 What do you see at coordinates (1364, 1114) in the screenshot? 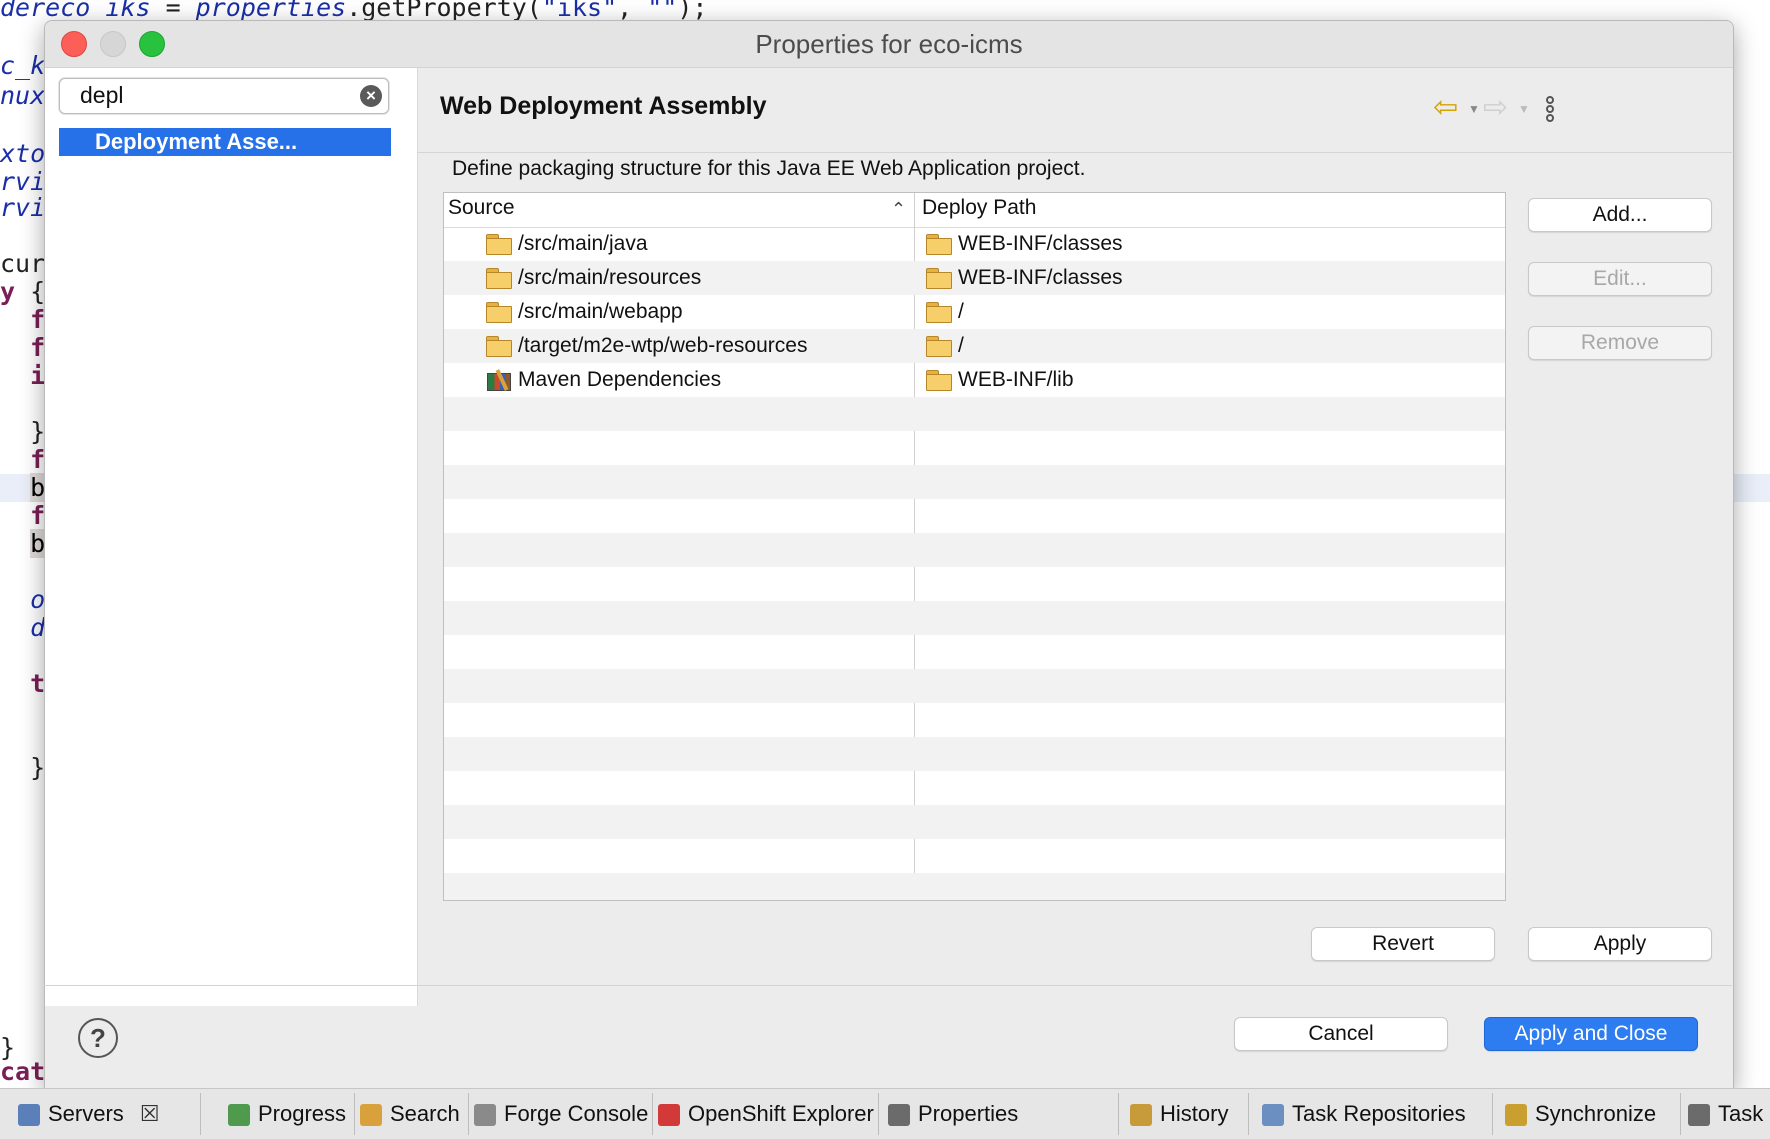
I see `tab-task-repositories: Task Repositories` at bounding box center [1364, 1114].